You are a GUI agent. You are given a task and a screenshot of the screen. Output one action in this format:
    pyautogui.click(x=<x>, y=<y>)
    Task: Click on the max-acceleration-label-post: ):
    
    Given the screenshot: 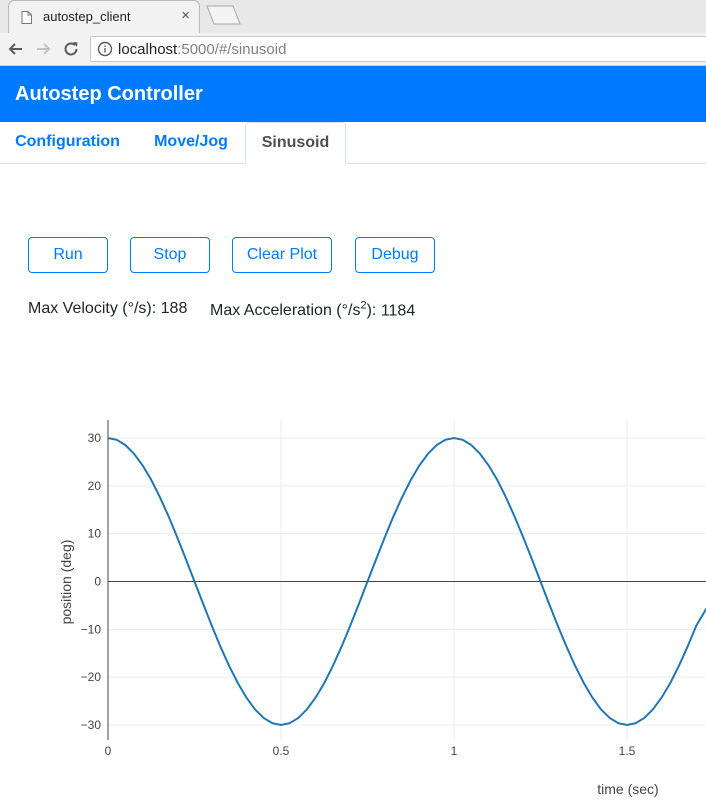 What is the action you would take?
    pyautogui.click(x=371, y=311)
    